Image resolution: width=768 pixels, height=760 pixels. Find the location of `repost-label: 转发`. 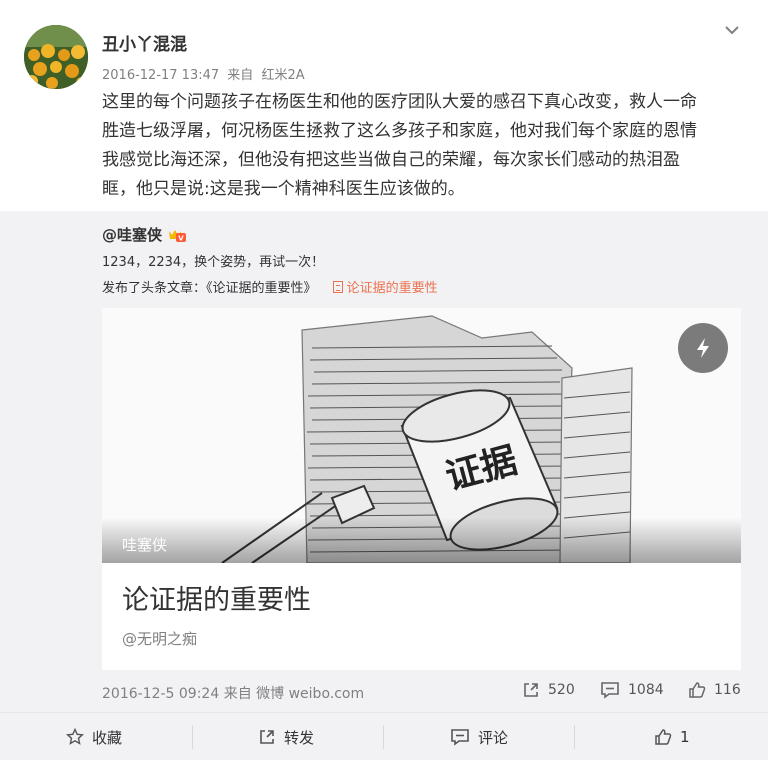

repost-label: 转发 is located at coordinates (299, 737).